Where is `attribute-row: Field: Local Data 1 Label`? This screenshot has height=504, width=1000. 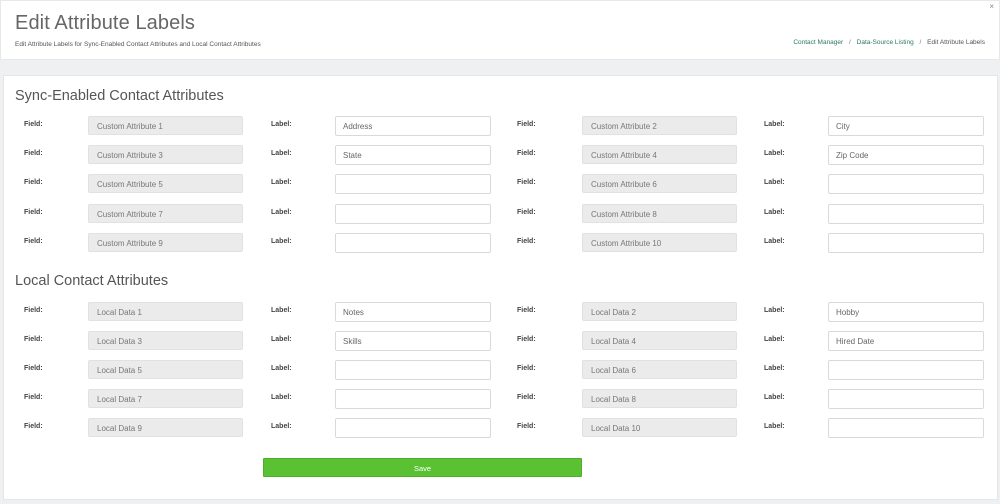 attribute-row: Field: Local Data 1 Label is located at coordinates (500, 313).